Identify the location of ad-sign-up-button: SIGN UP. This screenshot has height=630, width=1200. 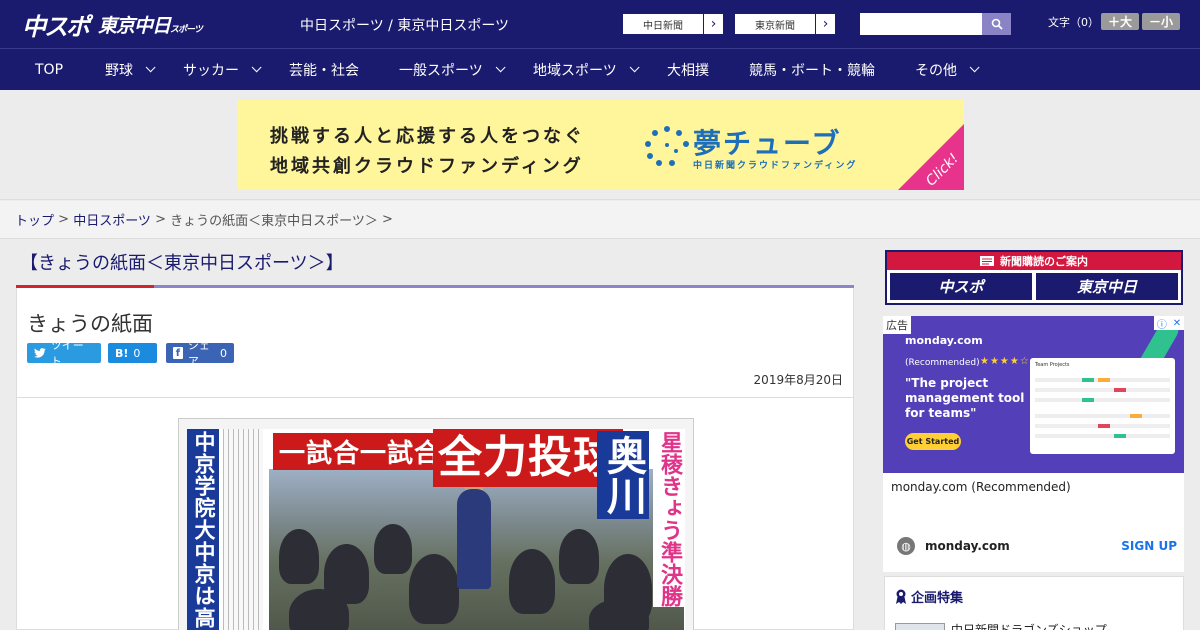
(1149, 546).